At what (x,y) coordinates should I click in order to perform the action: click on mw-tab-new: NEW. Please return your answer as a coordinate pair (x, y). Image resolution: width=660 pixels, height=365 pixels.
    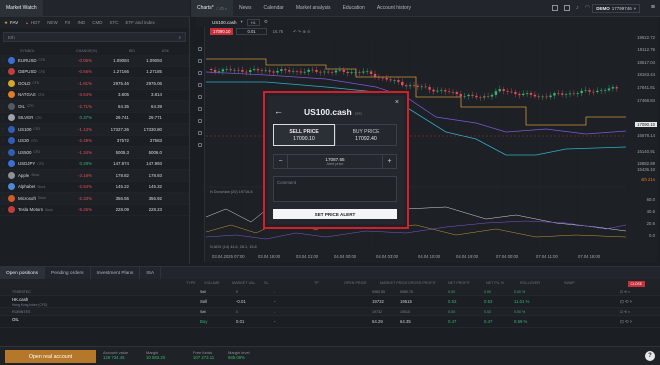
    Looking at the image, I should click on (52, 22).